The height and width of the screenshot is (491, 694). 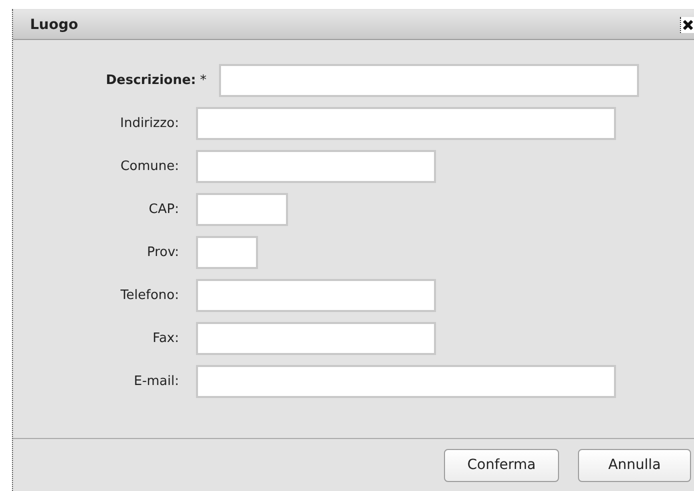 What do you see at coordinates (150, 80) in the screenshot?
I see `field-label: Descrizione:` at bounding box center [150, 80].